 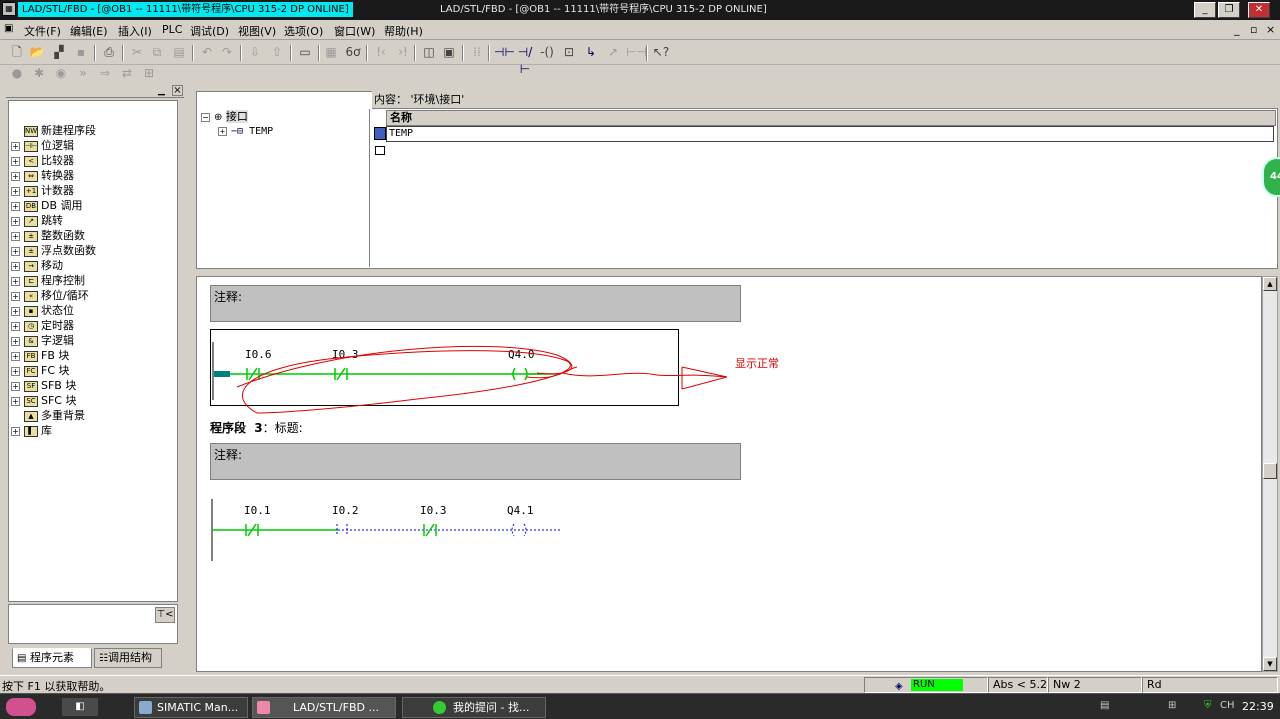 What do you see at coordinates (44, 400) in the screenshot?
I see `program-element-item: + SC SFC 块` at bounding box center [44, 400].